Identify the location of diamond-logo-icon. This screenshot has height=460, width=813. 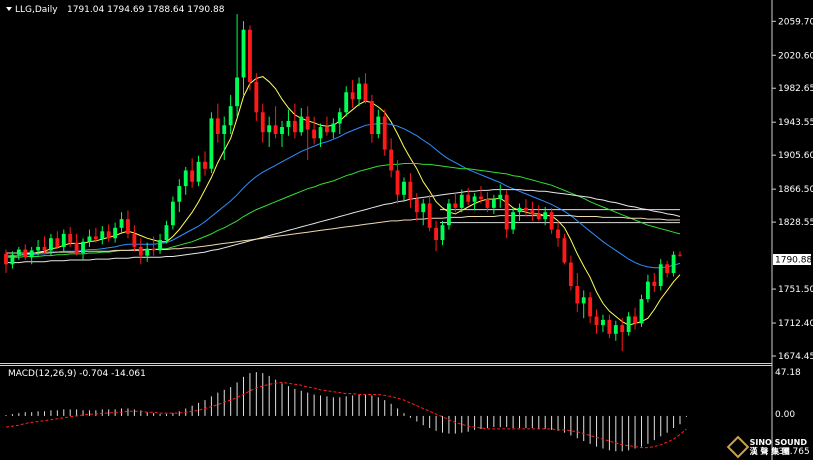
(737, 447).